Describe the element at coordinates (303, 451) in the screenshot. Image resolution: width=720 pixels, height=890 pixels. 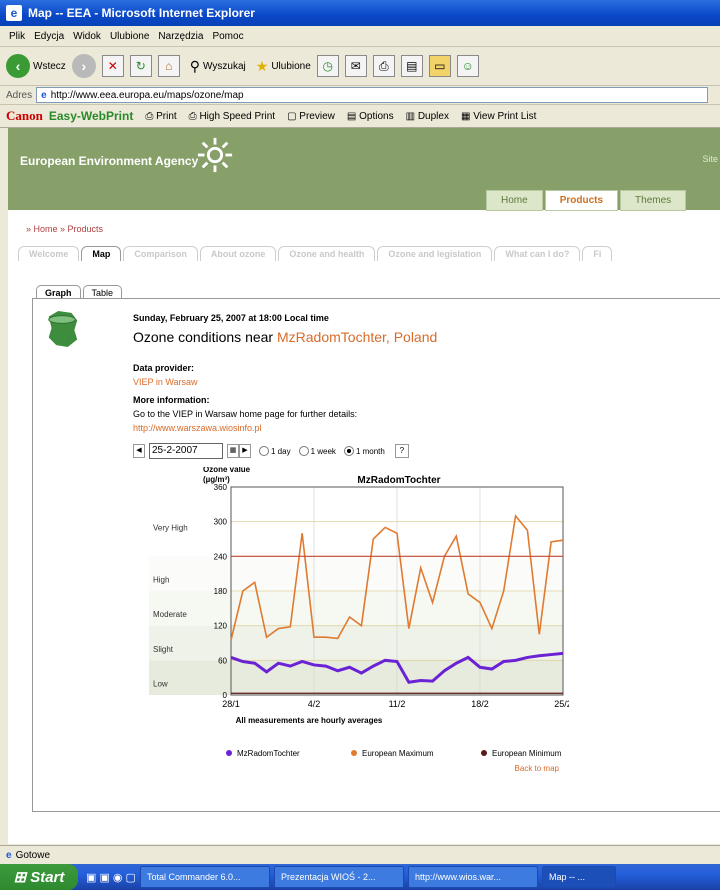
I see `radio-1-week` at that location.